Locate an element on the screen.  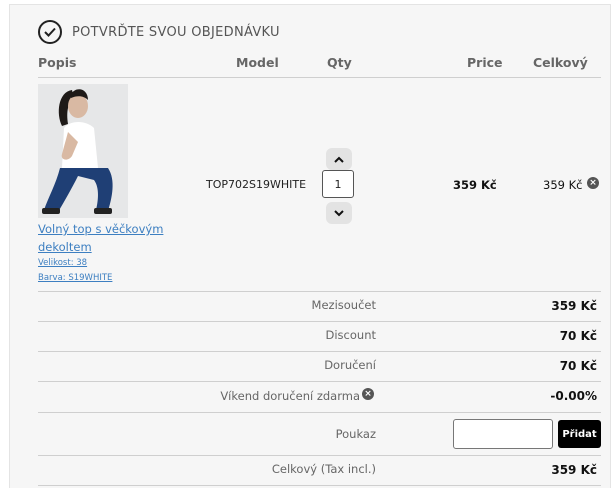
remove-item-icon: × is located at coordinates (593, 183).